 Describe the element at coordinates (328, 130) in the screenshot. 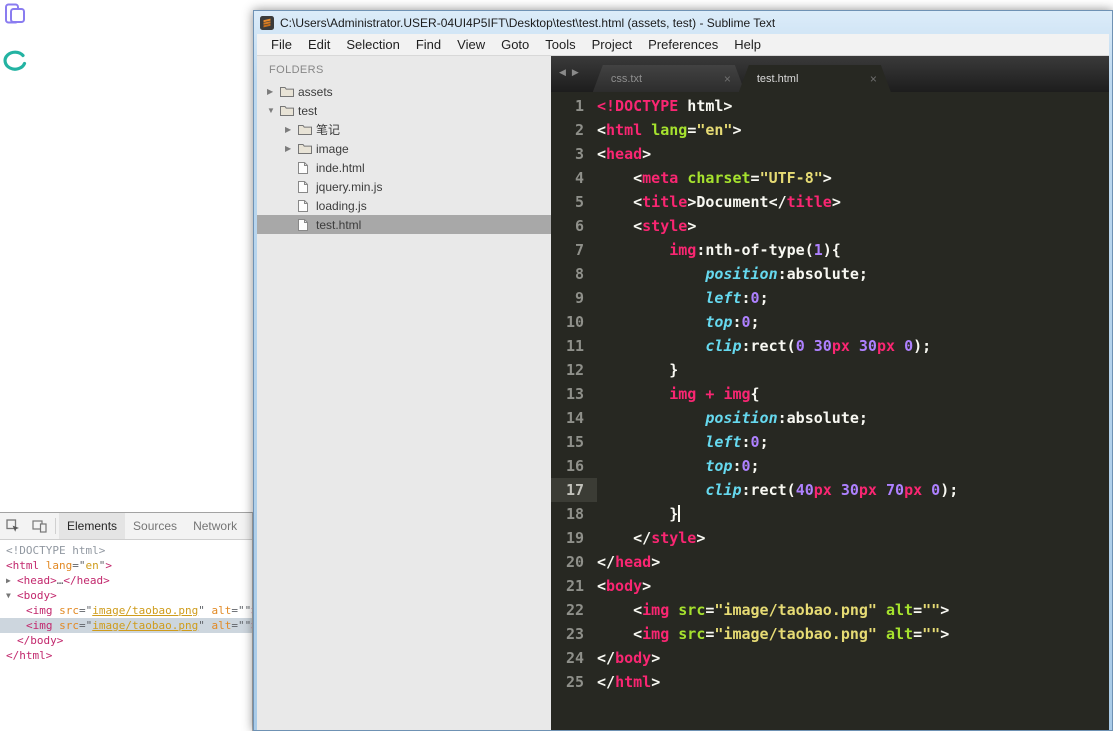

I see `sidebar-item-label: 笔记` at that location.